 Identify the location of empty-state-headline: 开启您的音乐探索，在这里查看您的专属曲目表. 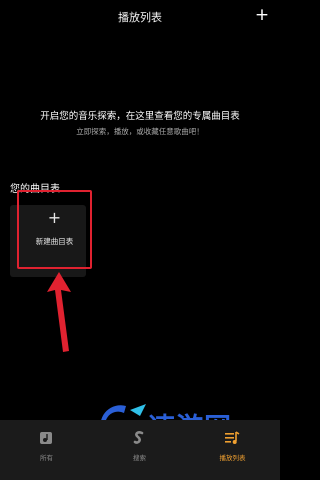
(140, 116).